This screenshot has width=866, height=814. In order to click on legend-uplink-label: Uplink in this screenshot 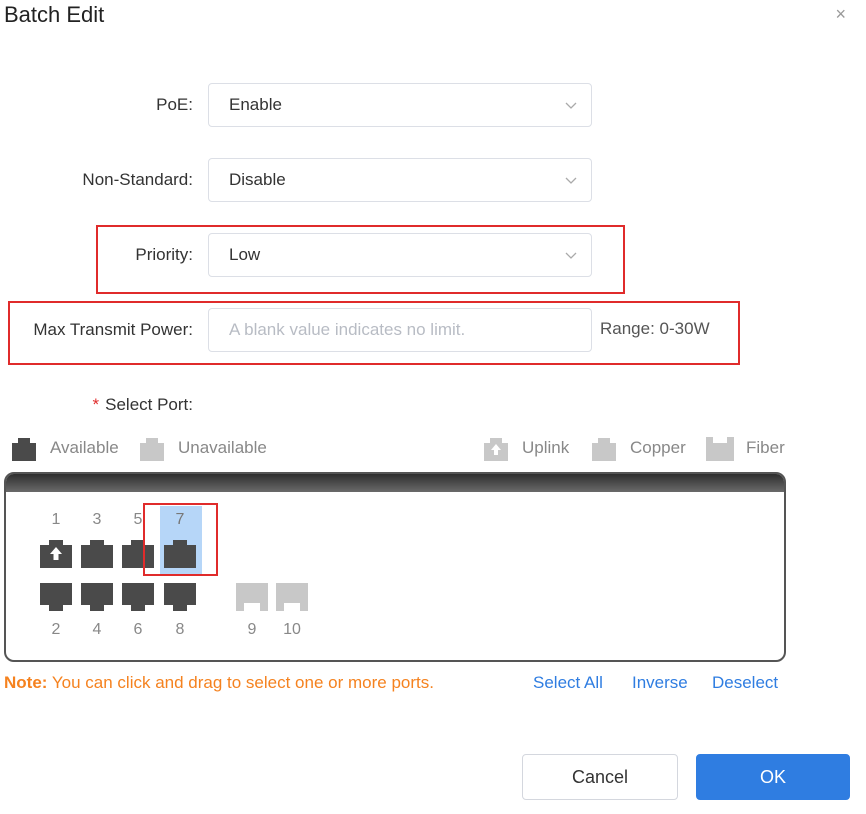, I will do `click(546, 447)`.